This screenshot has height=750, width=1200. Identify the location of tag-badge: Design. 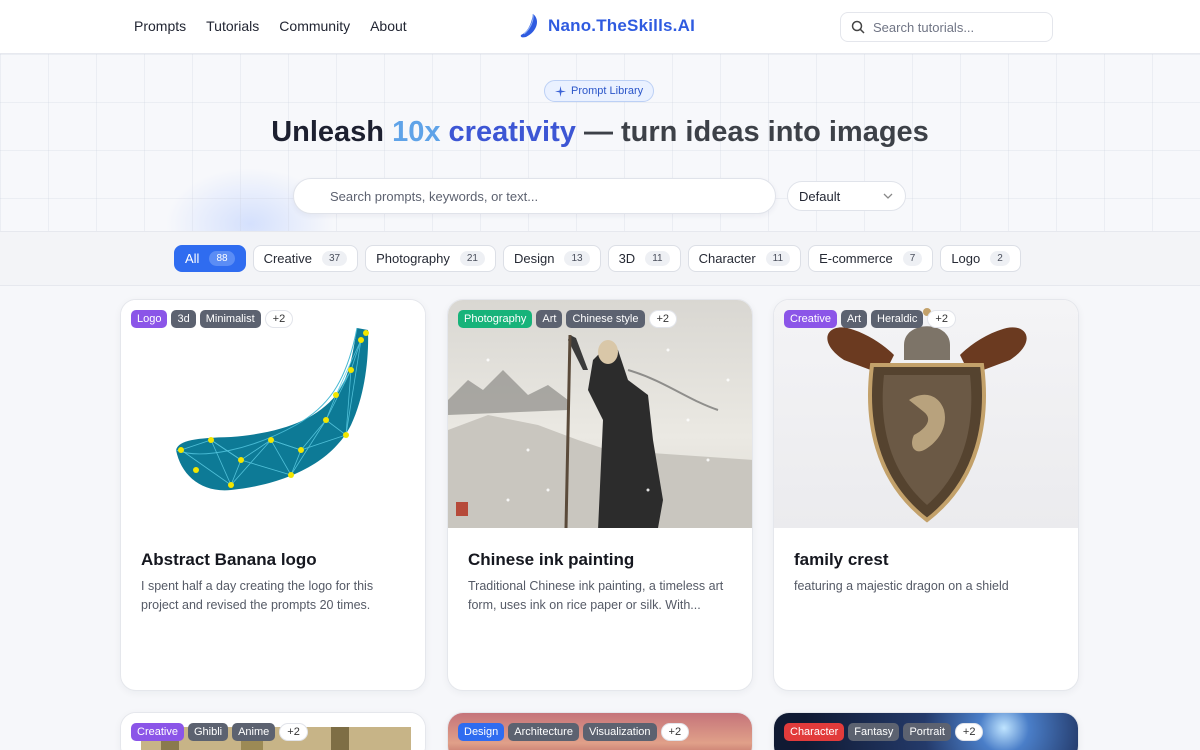
(481, 732).